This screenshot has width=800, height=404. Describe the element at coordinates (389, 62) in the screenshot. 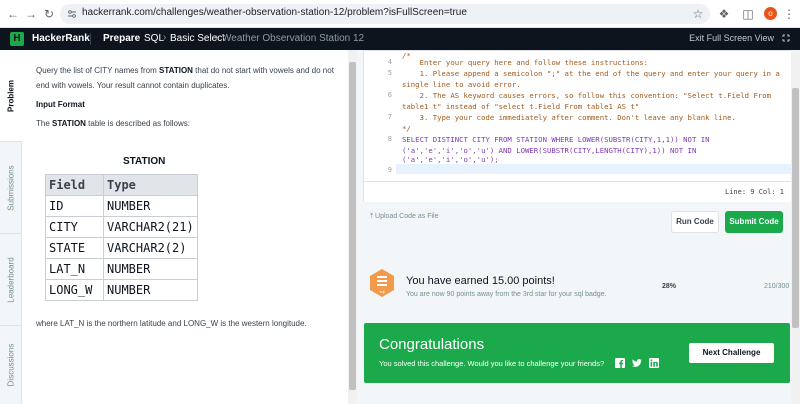

I see `line-number: 4` at that location.